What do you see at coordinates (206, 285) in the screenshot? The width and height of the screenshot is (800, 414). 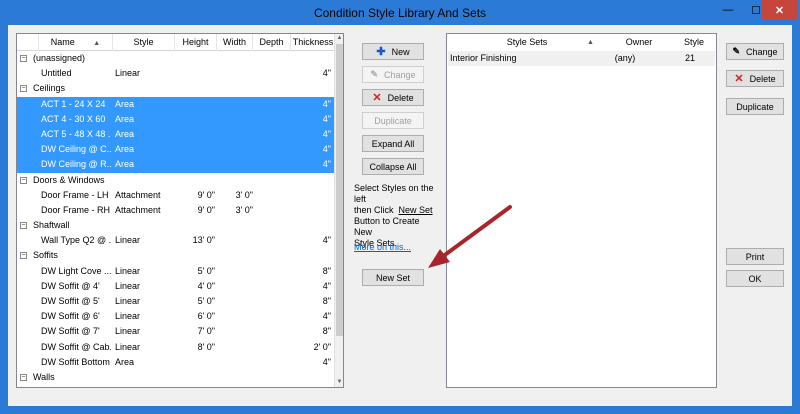 I see `cell-height: 4' 0"` at bounding box center [206, 285].